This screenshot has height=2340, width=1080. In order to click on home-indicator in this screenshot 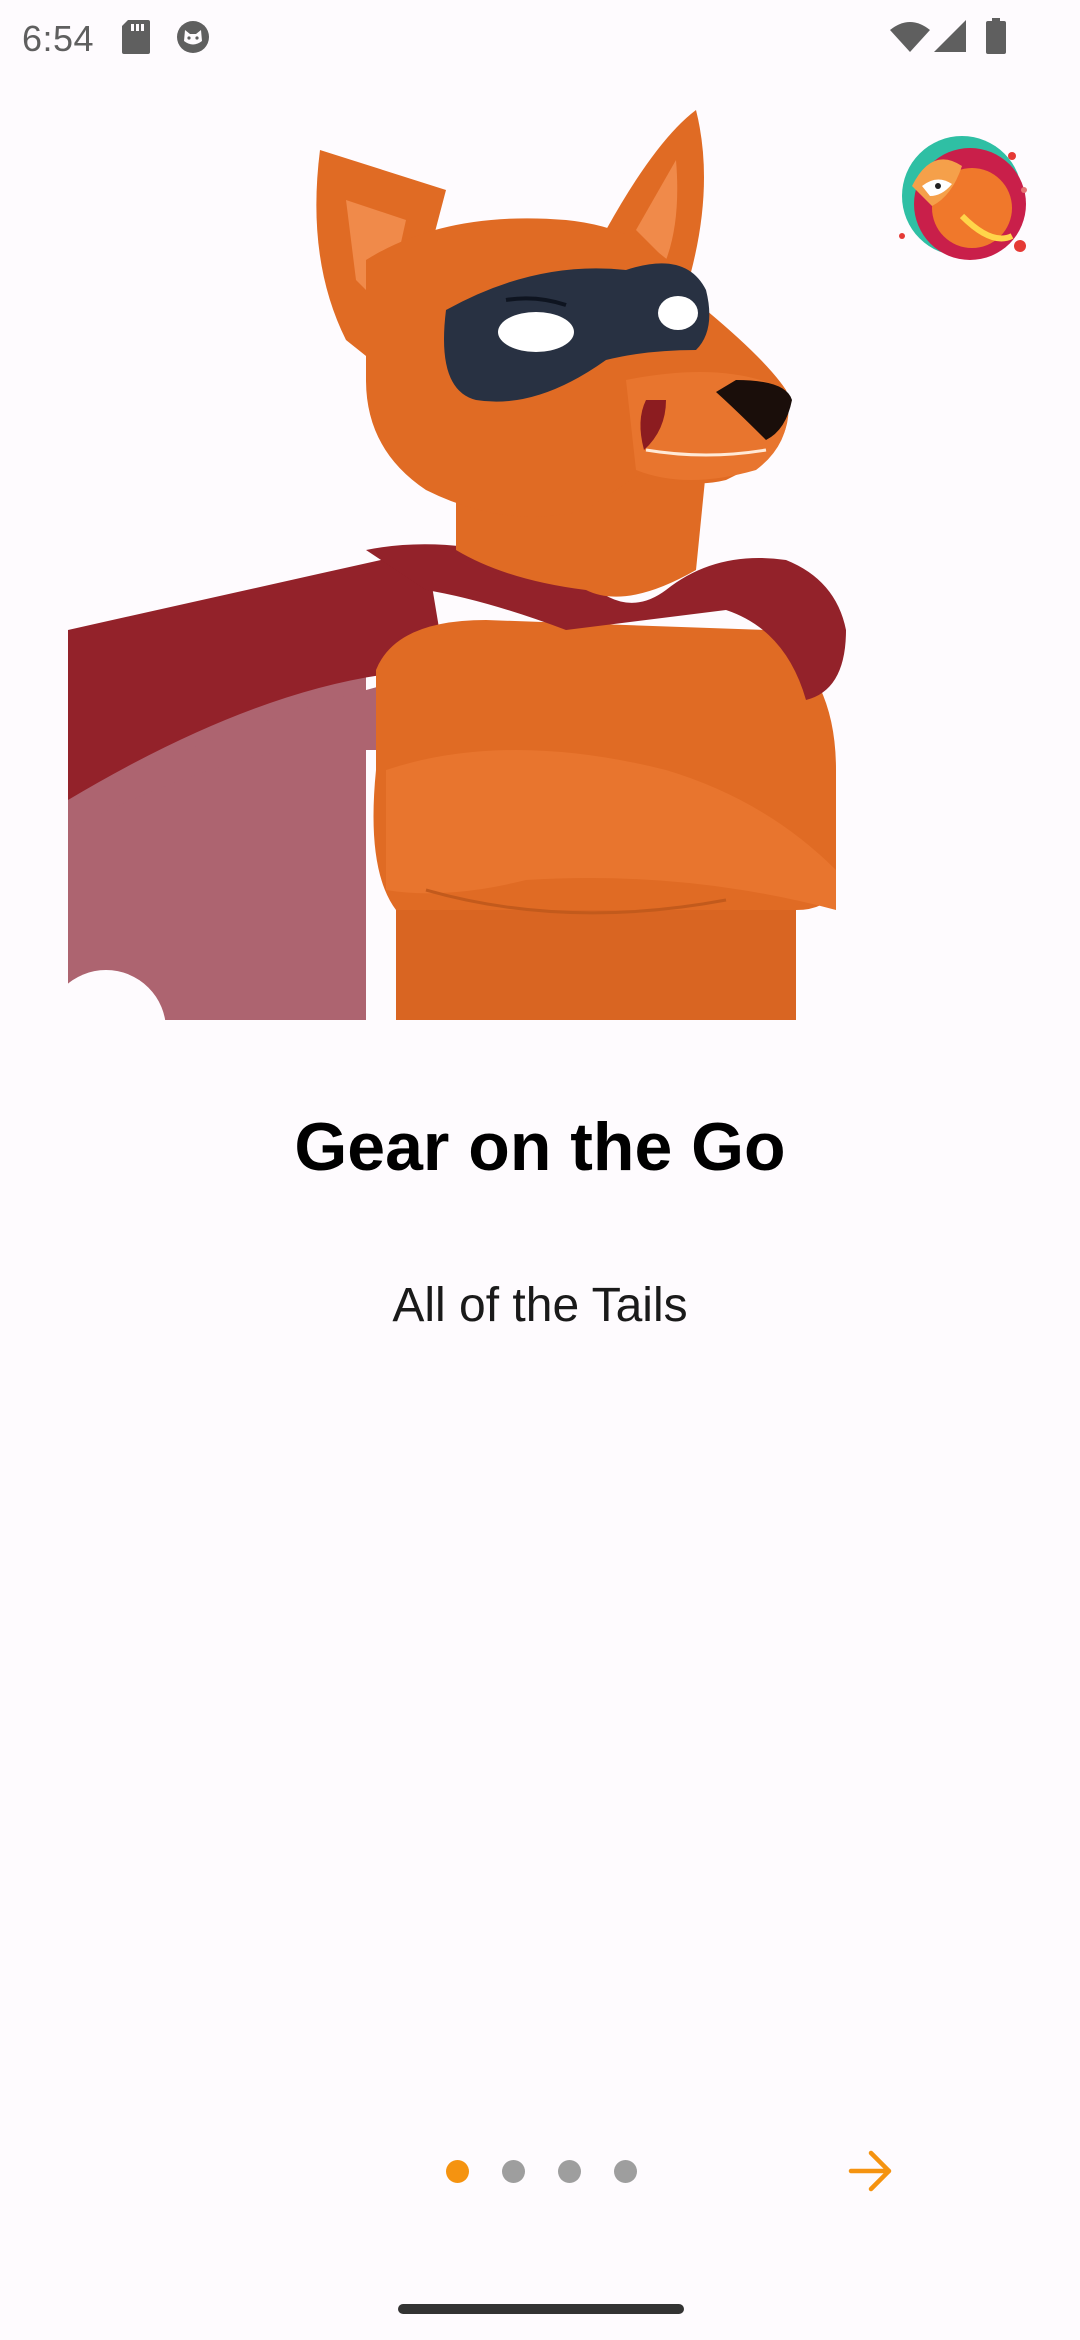, I will do `click(541, 2309)`.